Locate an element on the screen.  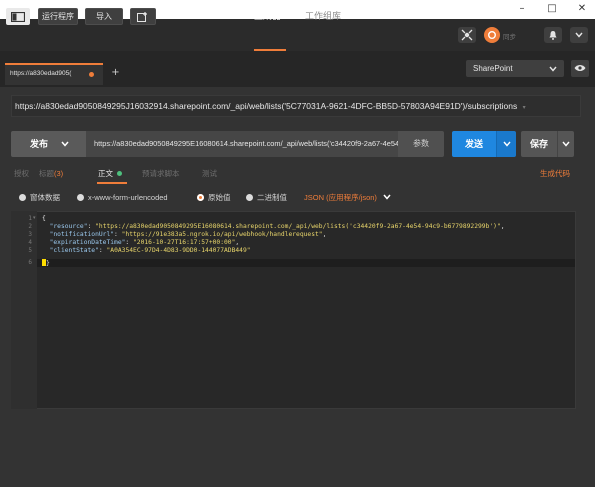
line-number: 2 is located at coordinates (30, 226).